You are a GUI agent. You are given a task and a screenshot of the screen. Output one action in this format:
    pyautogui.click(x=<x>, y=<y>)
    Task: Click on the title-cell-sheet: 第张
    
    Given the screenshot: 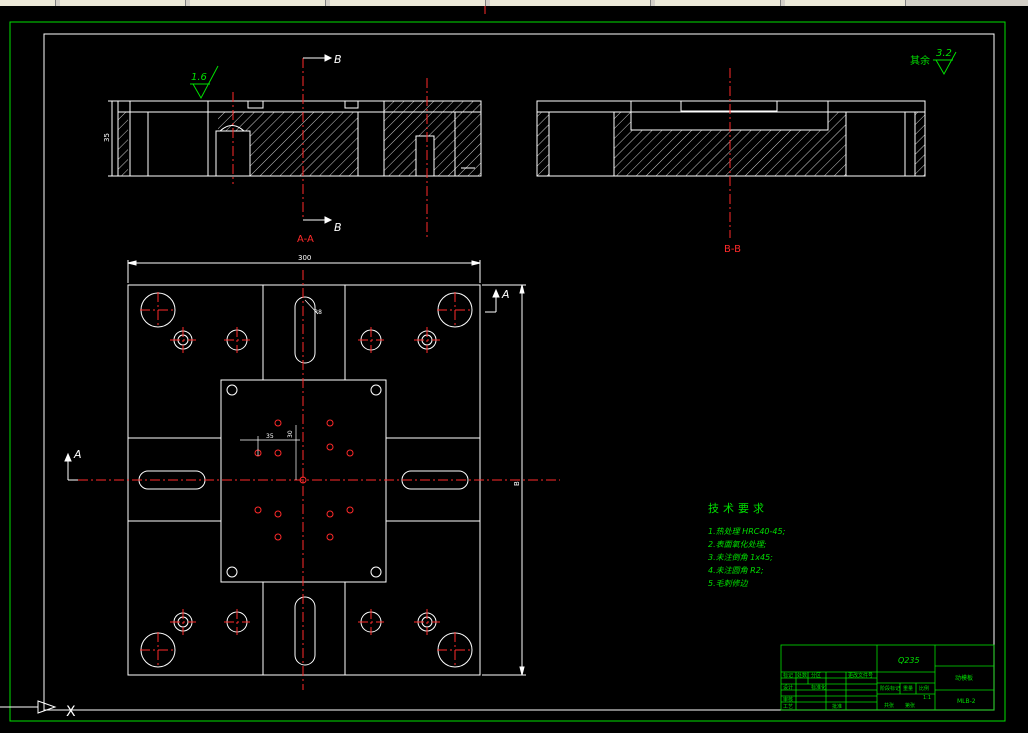 What is the action you would take?
    pyautogui.click(x=910, y=705)
    